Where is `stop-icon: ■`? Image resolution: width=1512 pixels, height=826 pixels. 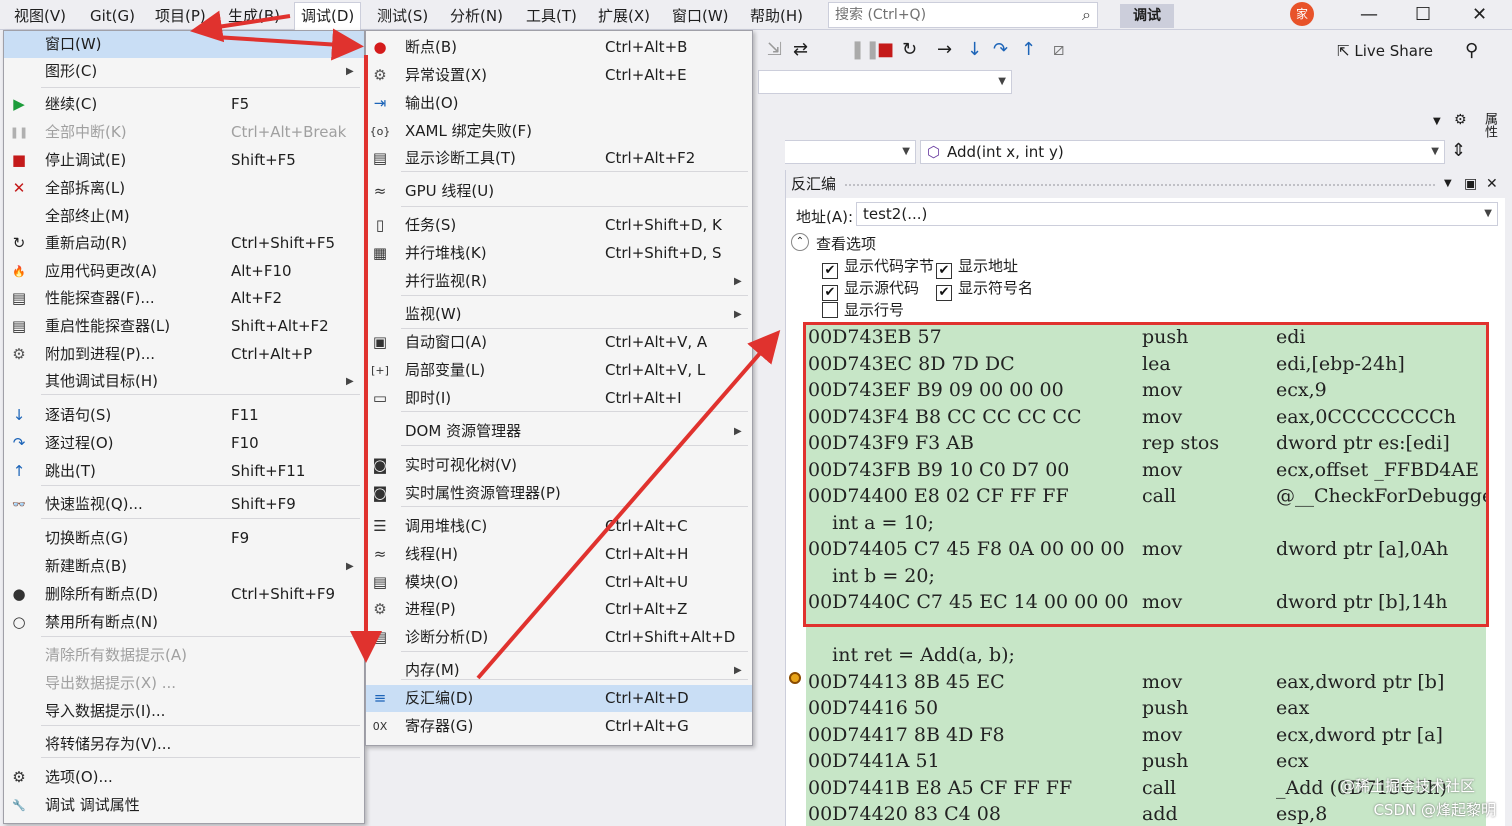
stop-icon: ■ is located at coordinates (885, 49).